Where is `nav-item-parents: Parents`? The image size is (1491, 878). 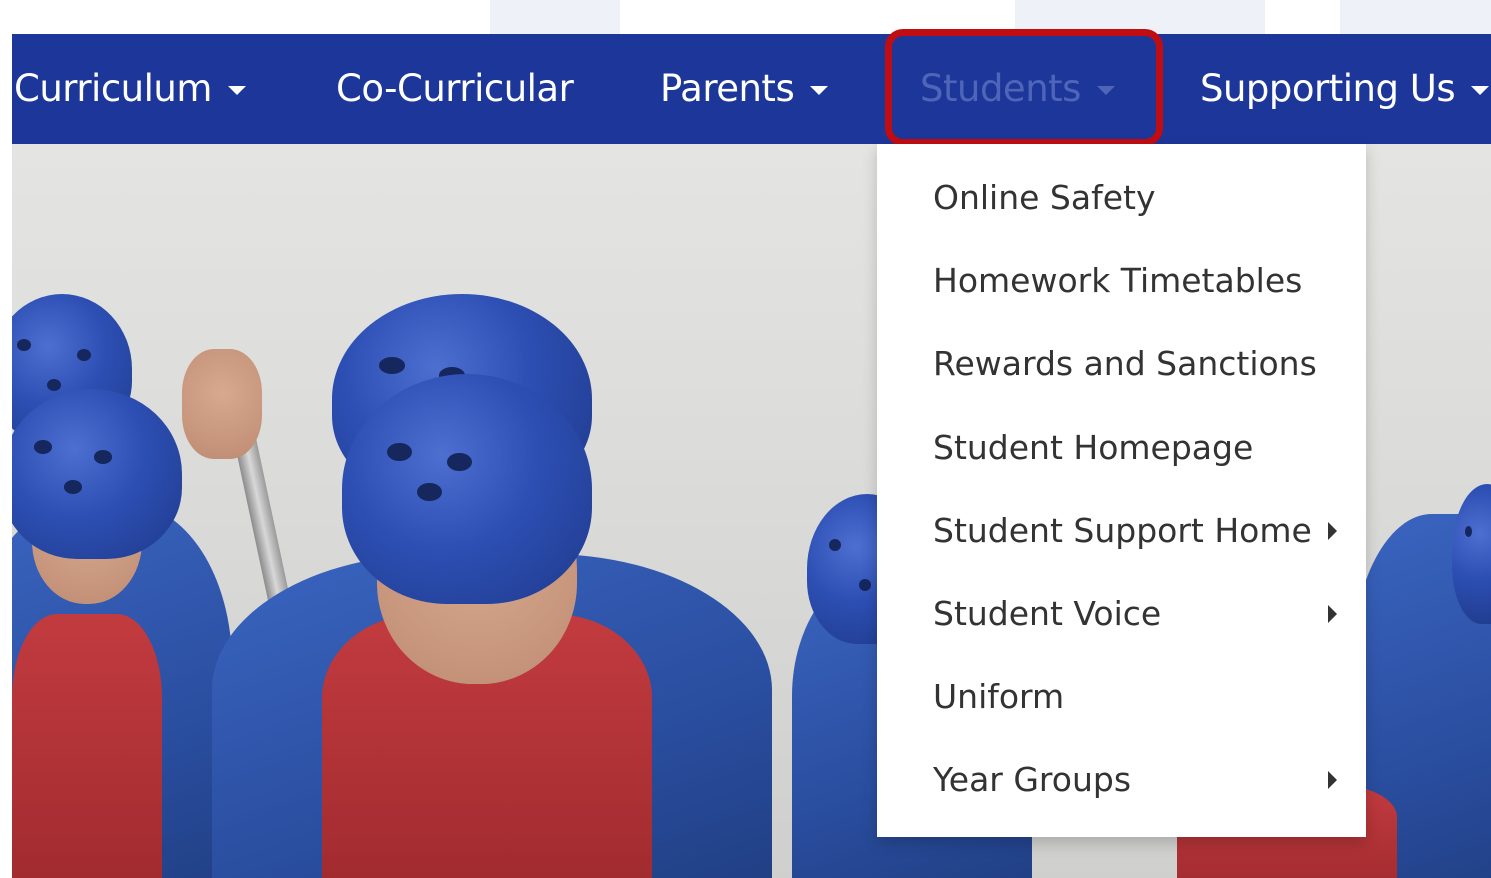
nav-item-parents: Parents is located at coordinates (744, 89).